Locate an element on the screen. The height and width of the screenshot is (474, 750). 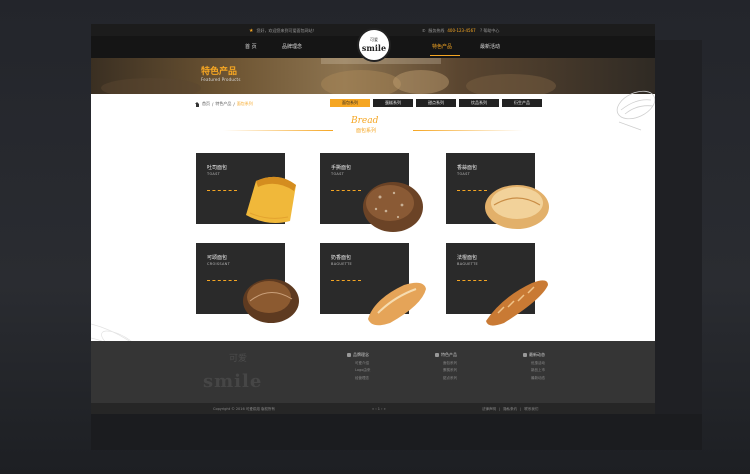
product-name: 法棍面包 is located at coordinates (467, 258).